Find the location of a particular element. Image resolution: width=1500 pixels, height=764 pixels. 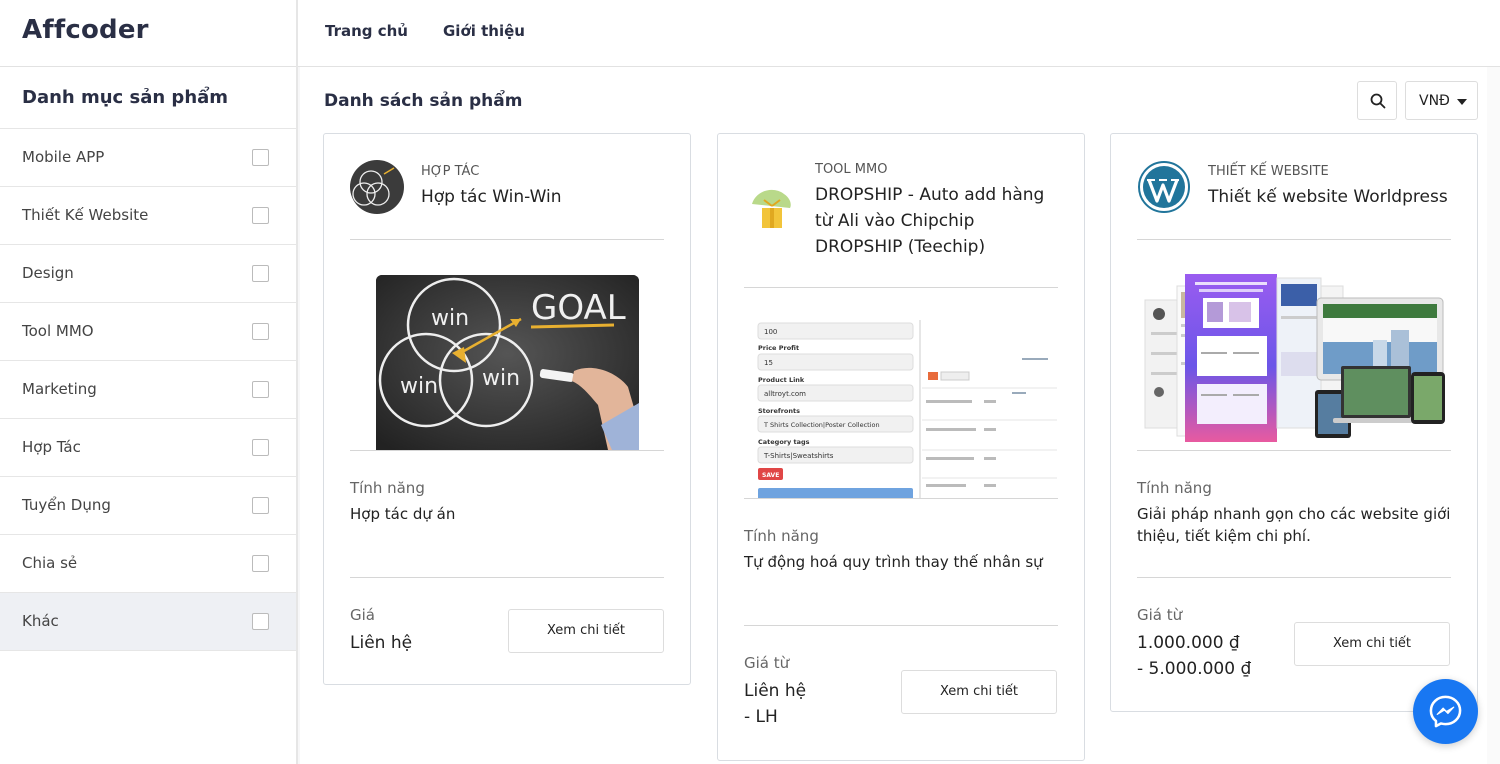

category-item-tool-mmo: Tool MMO is located at coordinates (148, 332).